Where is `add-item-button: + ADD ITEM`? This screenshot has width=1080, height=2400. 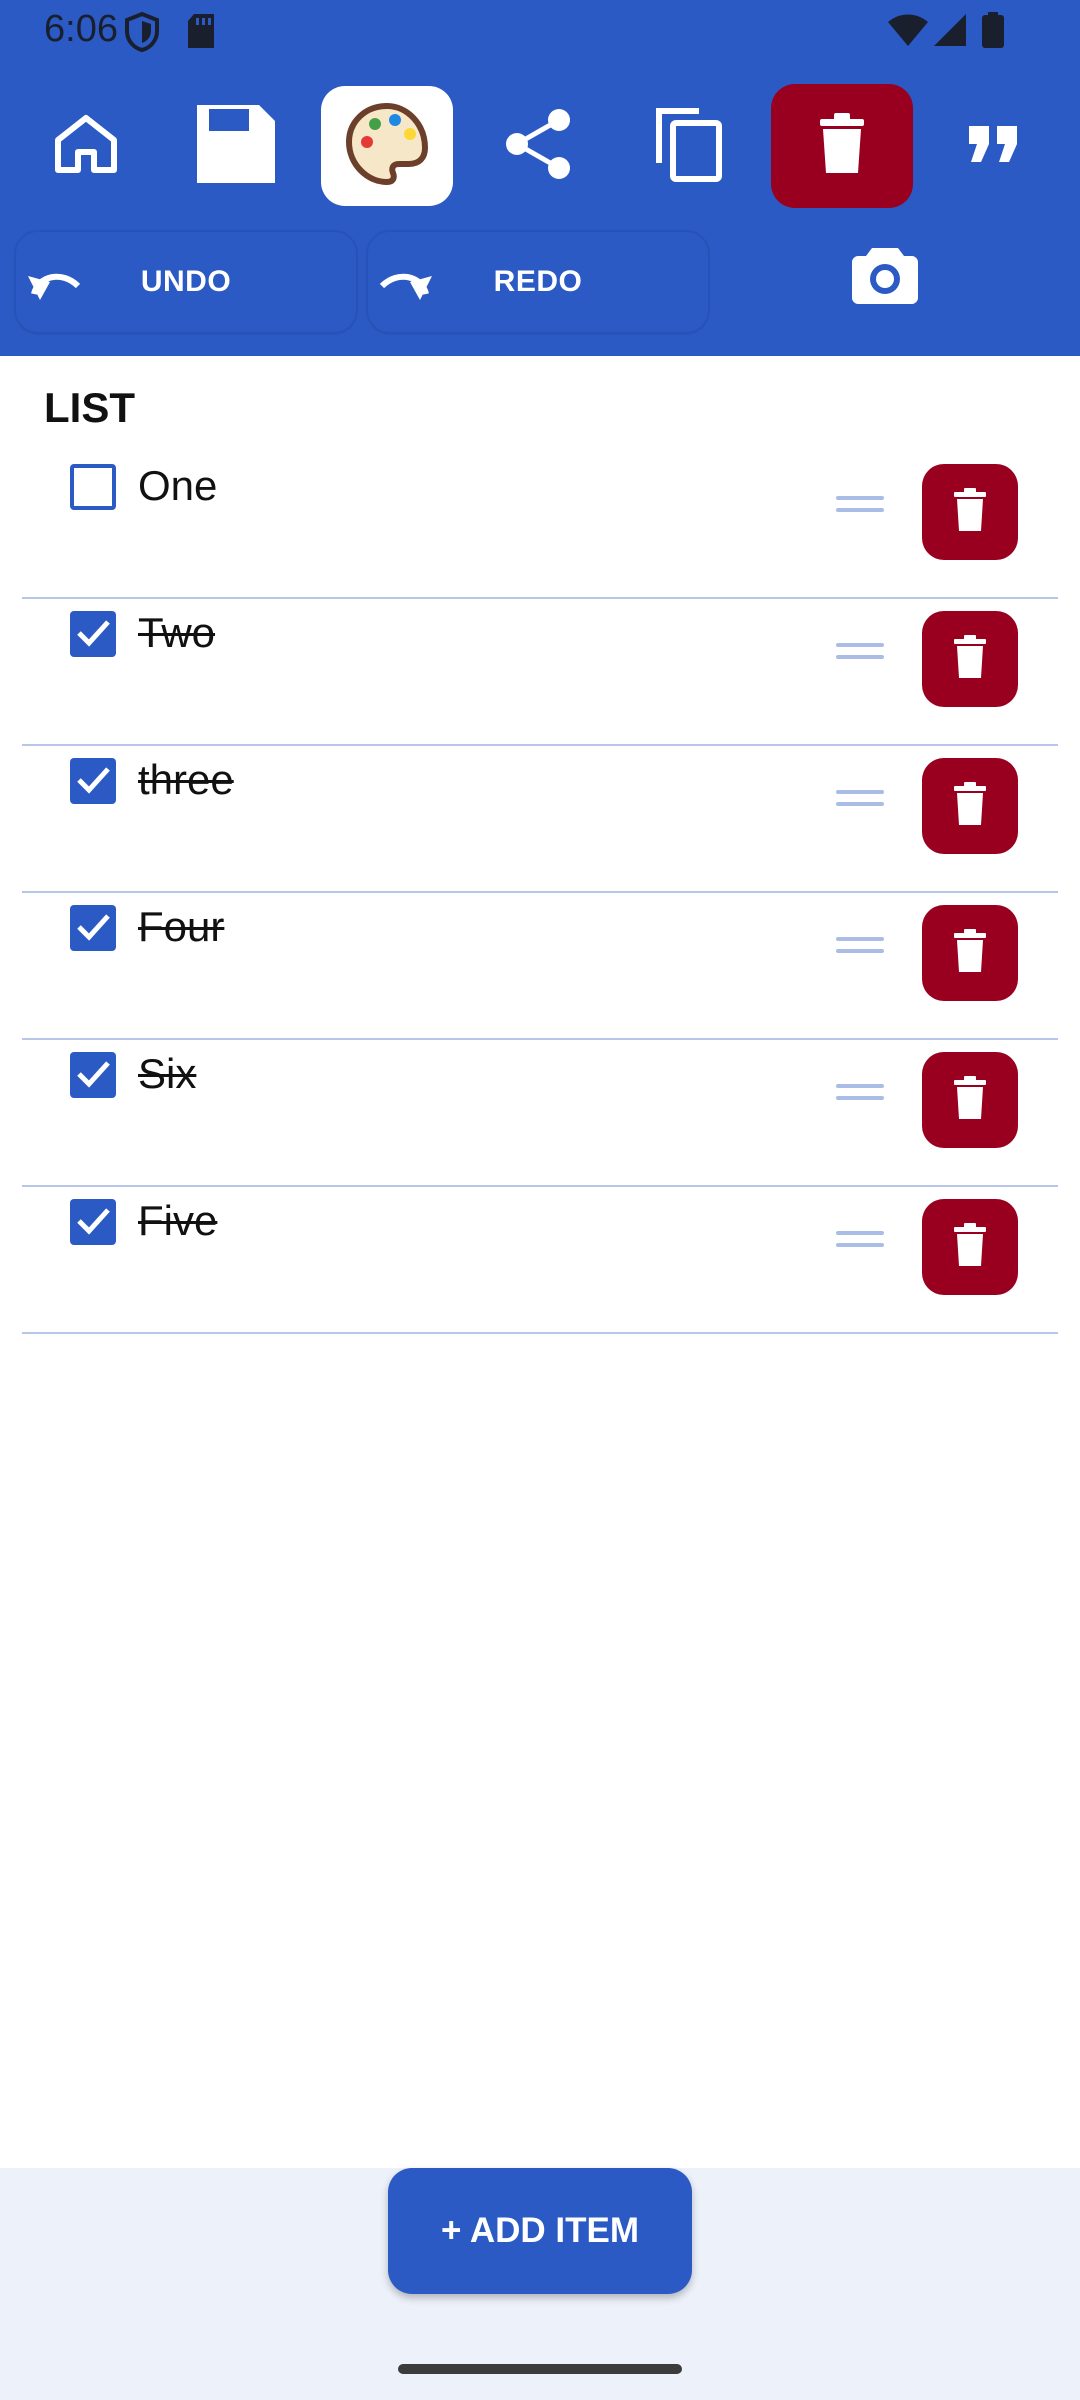
add-item-button: + ADD ITEM is located at coordinates (540, 2231).